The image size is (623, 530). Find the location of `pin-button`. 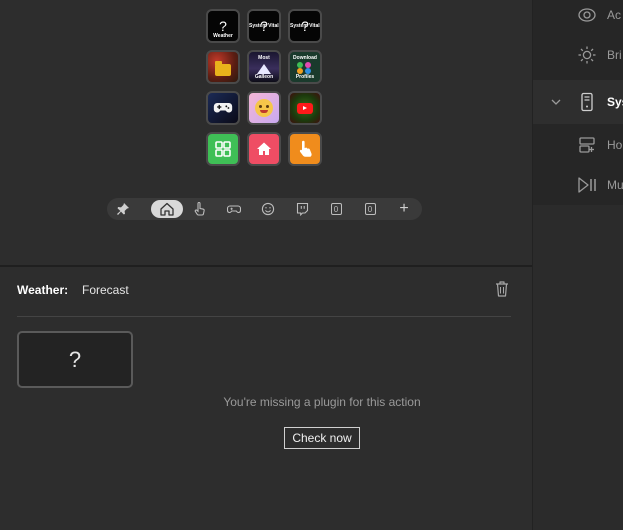

pin-button is located at coordinates (123, 209).